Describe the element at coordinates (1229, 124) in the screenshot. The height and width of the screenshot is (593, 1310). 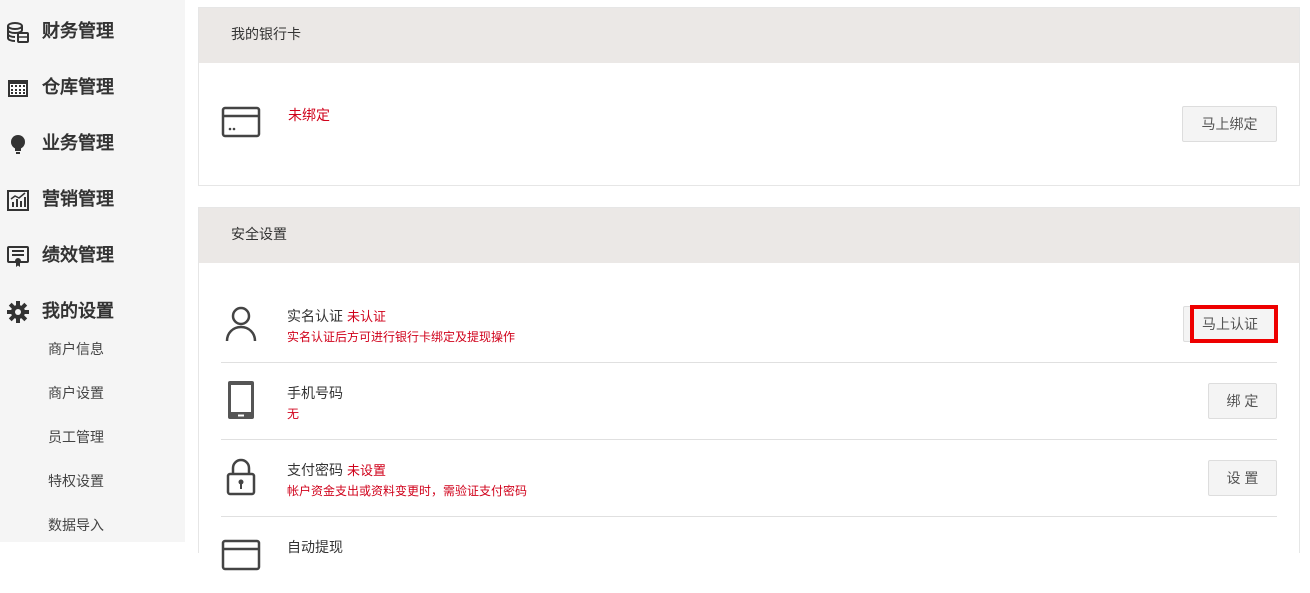
I see `bind-card-button: 马上绑定` at that location.